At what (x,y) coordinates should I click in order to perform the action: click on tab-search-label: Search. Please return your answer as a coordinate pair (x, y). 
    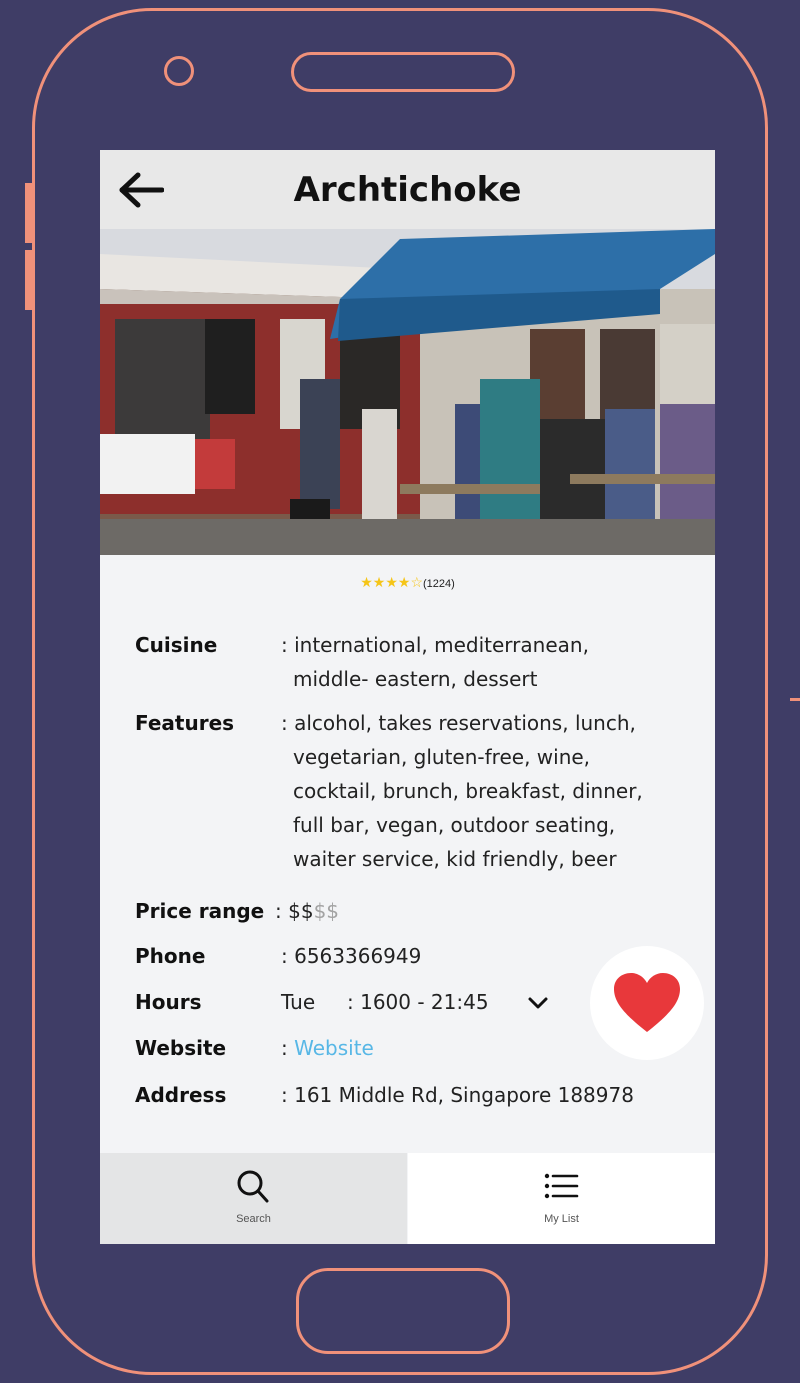
    Looking at the image, I should click on (253, 1219).